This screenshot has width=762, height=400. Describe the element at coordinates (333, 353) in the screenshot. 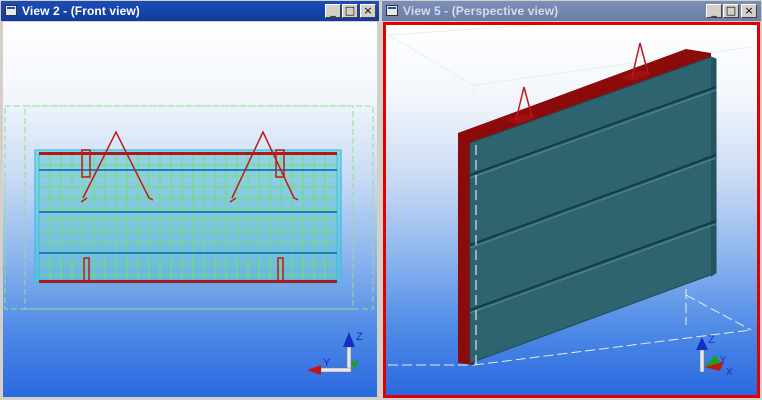

I see `axis-triad` at that location.